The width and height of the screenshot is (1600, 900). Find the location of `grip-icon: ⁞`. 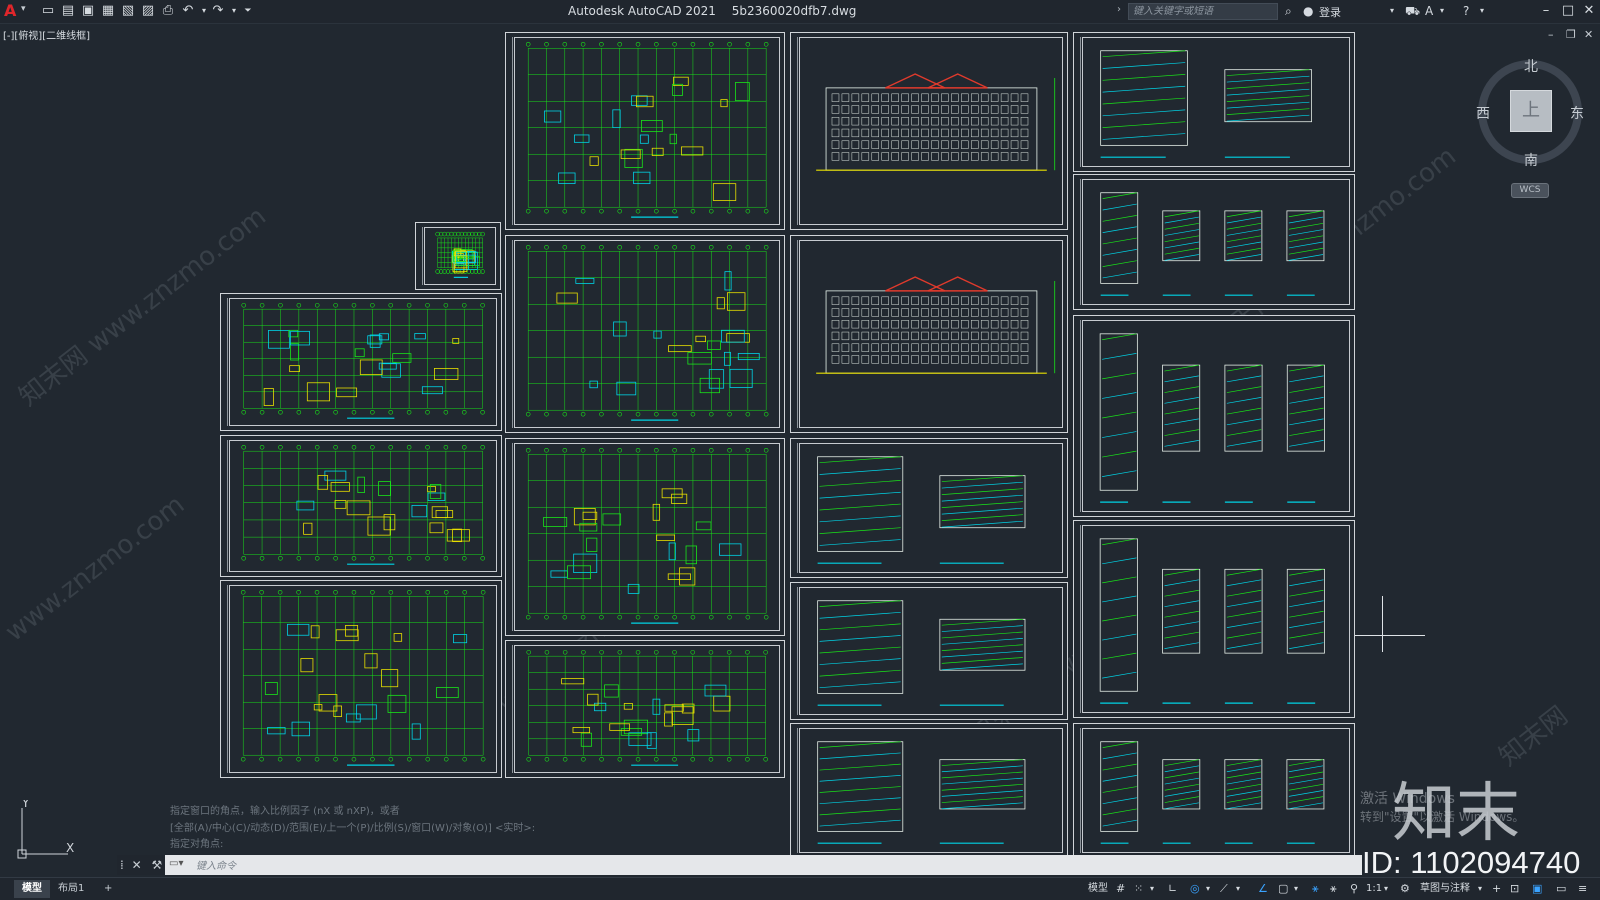

grip-icon: ⁞ is located at coordinates (122, 865).